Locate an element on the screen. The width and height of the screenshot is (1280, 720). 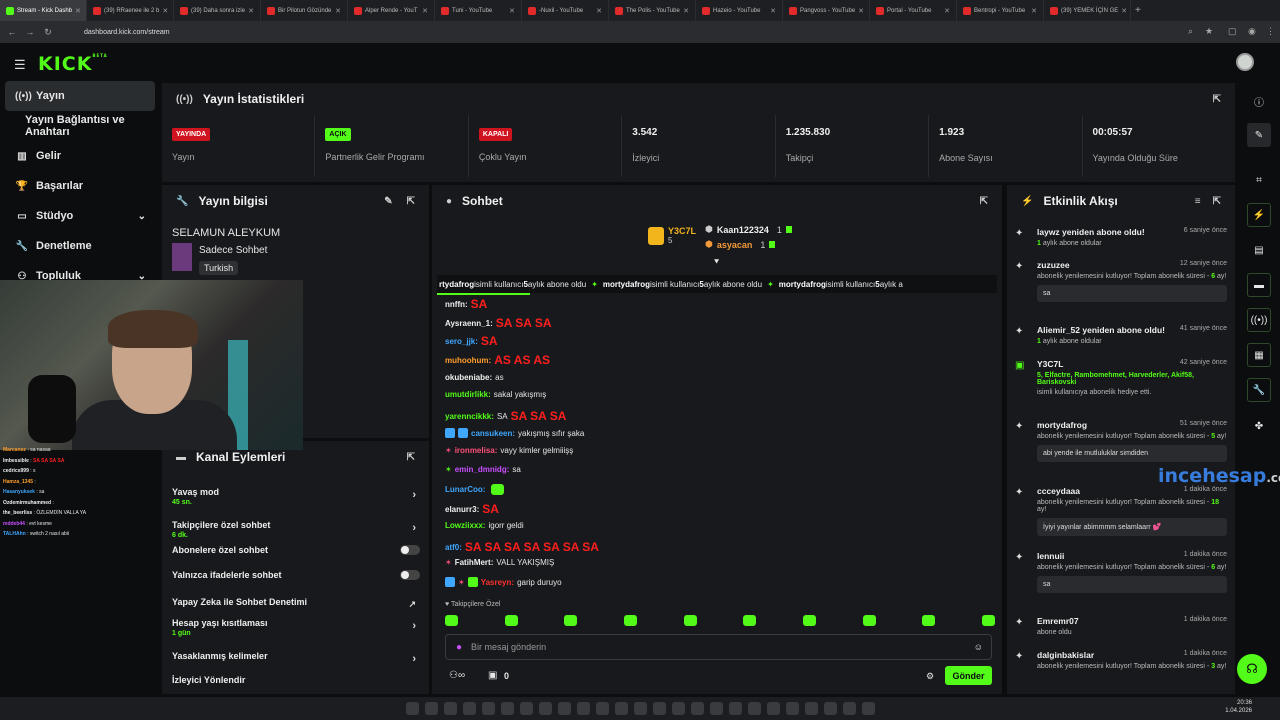
browser-tab: Alper Rende - YouT ✕ is located at coordinates (391, 10).